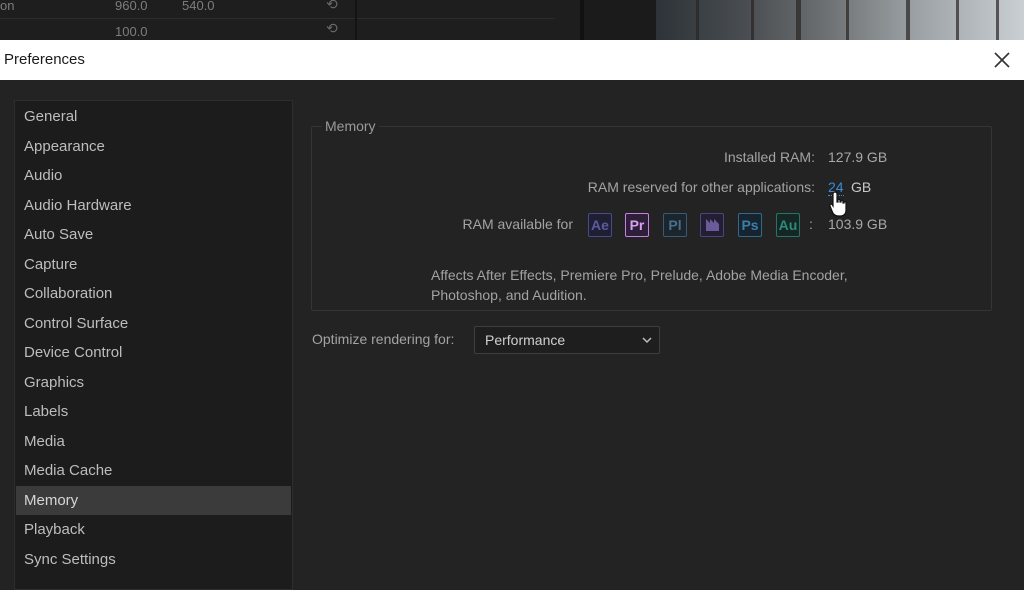  What do you see at coordinates (153, 442) in the screenshot?
I see `sidebar-item-media: Media` at bounding box center [153, 442].